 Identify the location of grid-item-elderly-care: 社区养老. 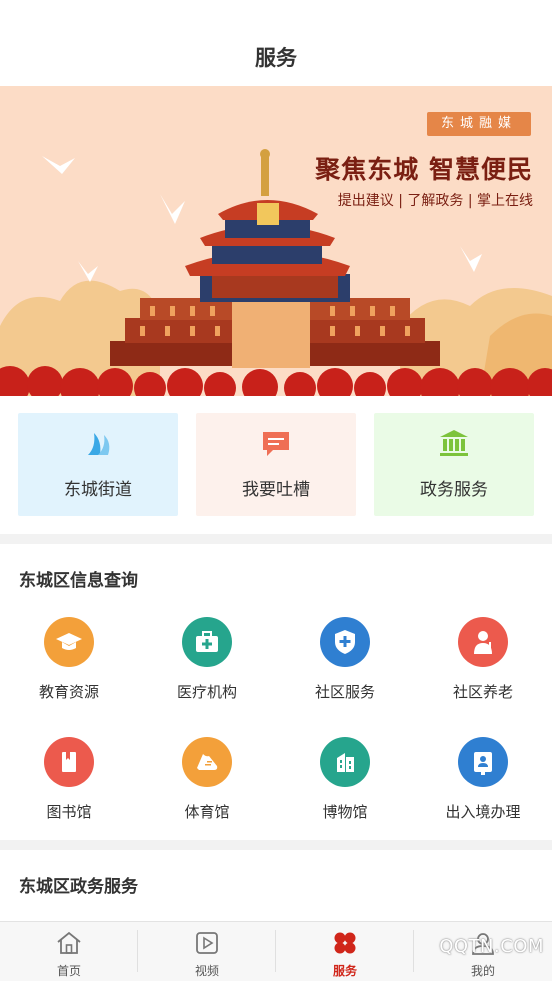
(483, 667).